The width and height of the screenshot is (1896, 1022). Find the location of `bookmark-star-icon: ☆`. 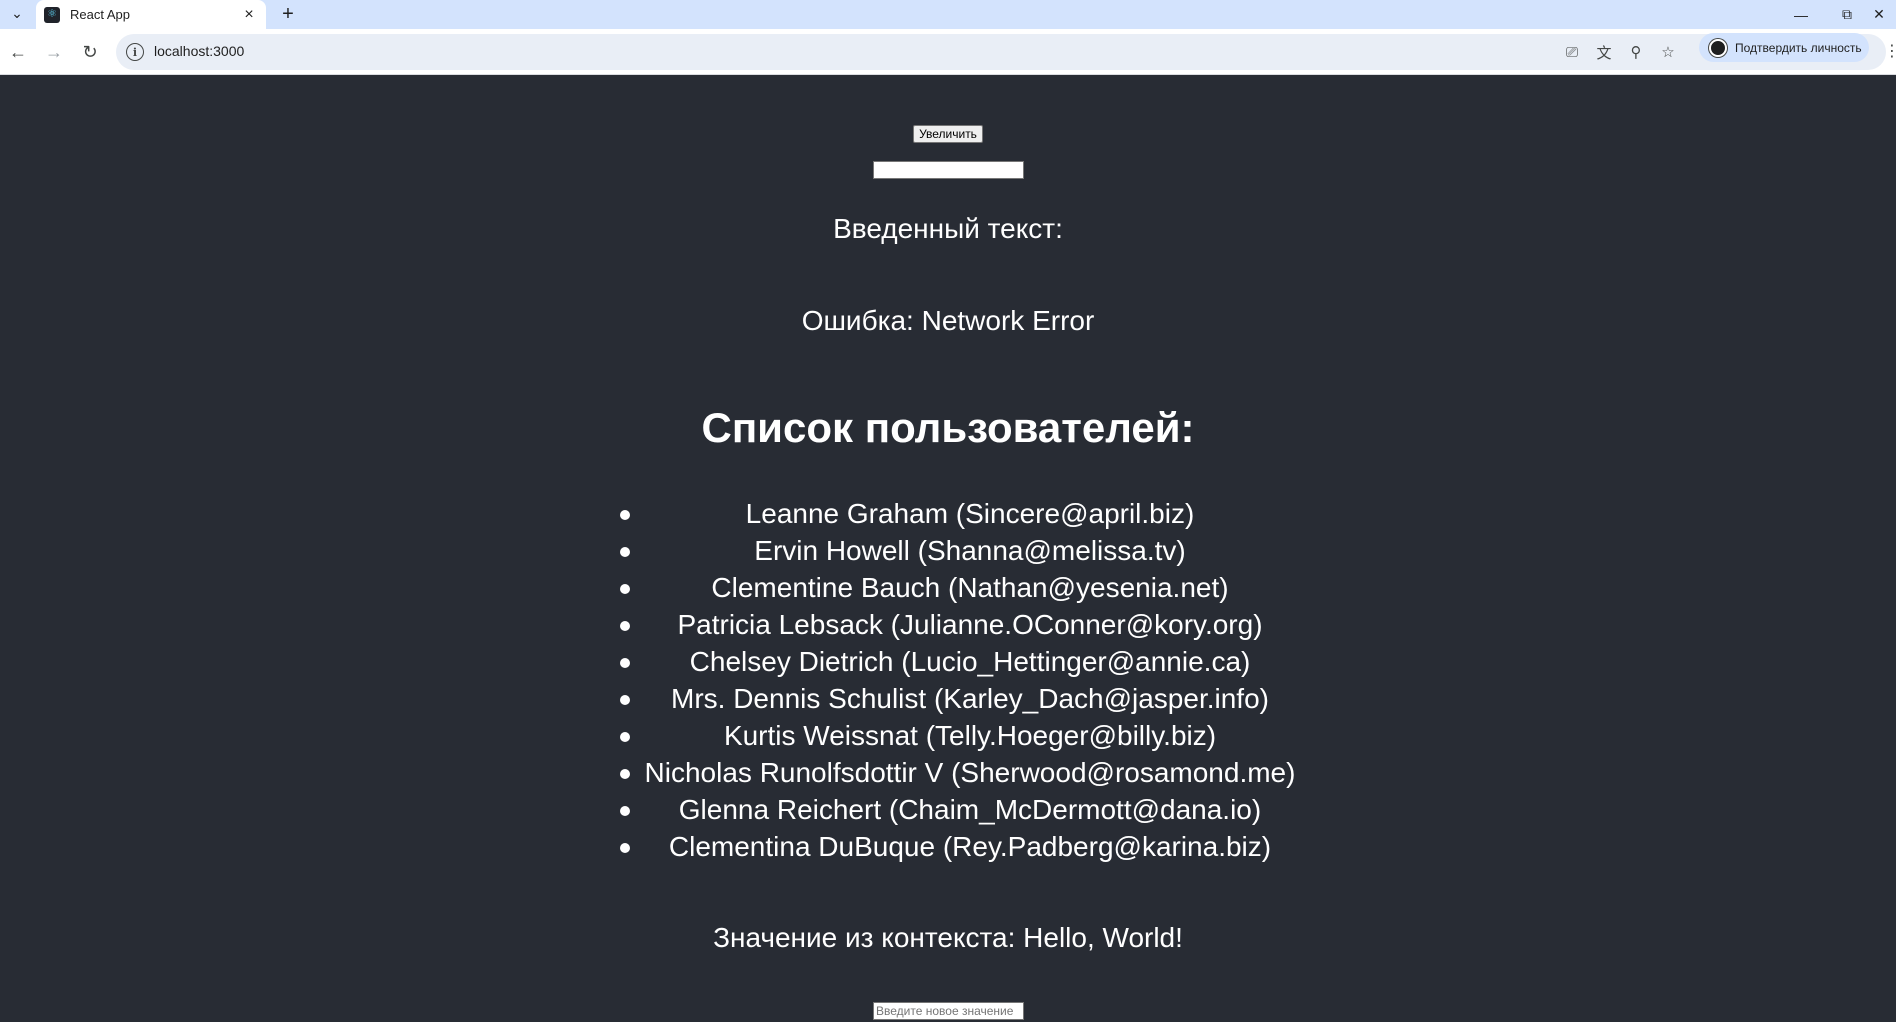

bookmark-star-icon: ☆ is located at coordinates (1668, 52).